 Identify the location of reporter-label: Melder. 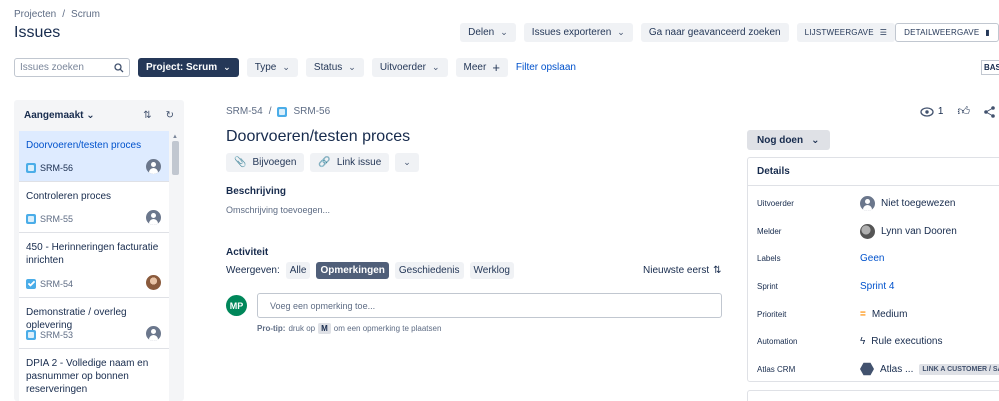
(769, 231).